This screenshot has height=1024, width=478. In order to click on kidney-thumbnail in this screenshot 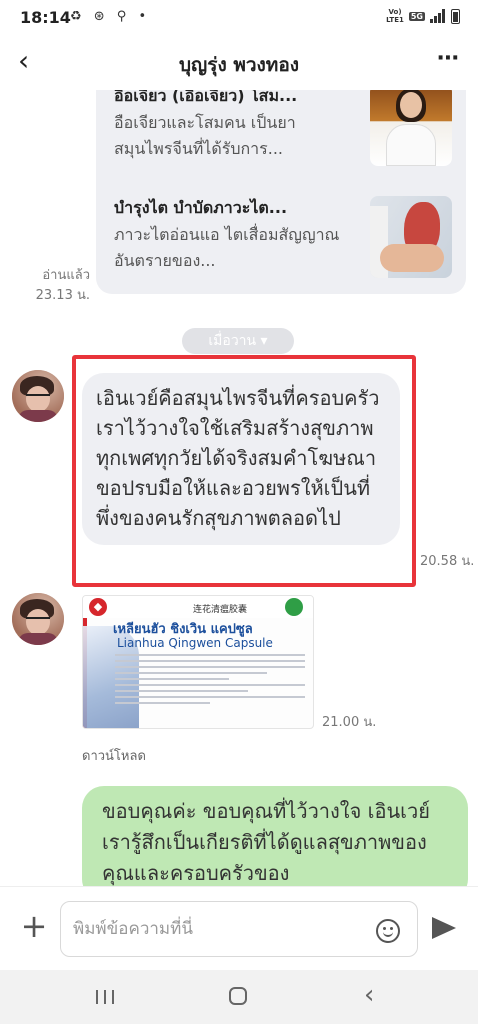, I will do `click(411, 237)`.